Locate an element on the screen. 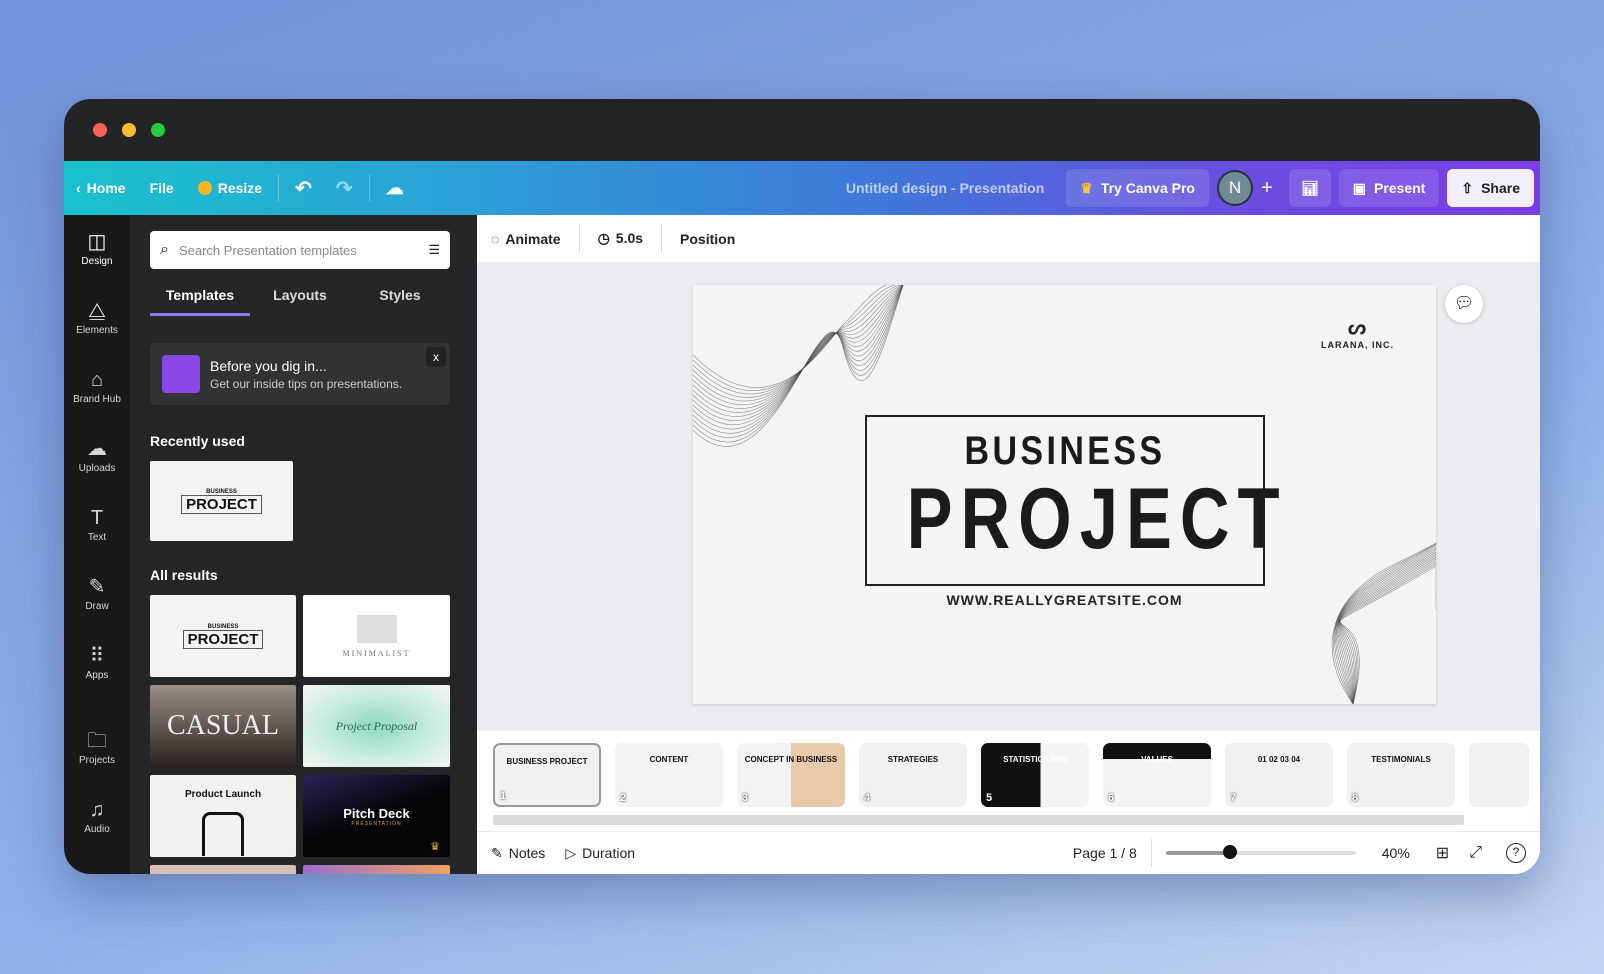 The width and height of the screenshot is (1604, 974). present-icon: ▣ is located at coordinates (1359, 187).